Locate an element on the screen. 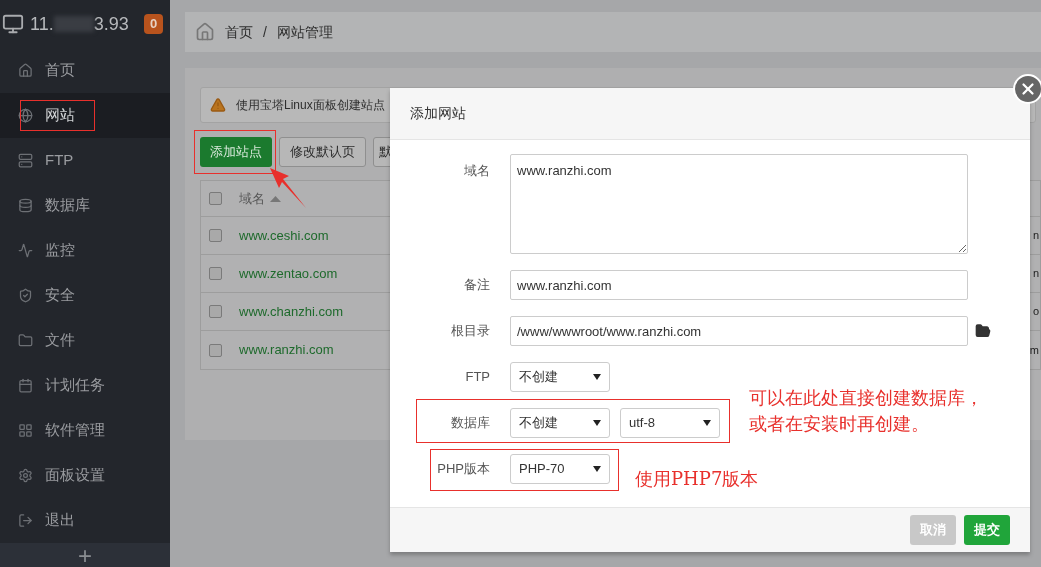  nav-item: FTP is located at coordinates (85, 160).